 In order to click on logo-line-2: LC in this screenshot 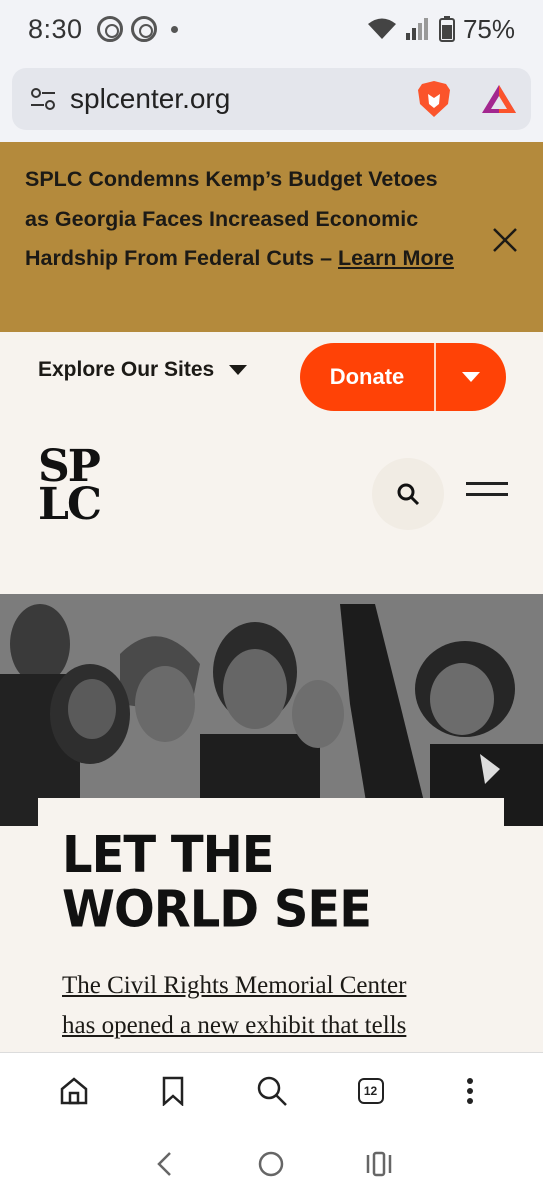, I will do `click(70, 504)`.